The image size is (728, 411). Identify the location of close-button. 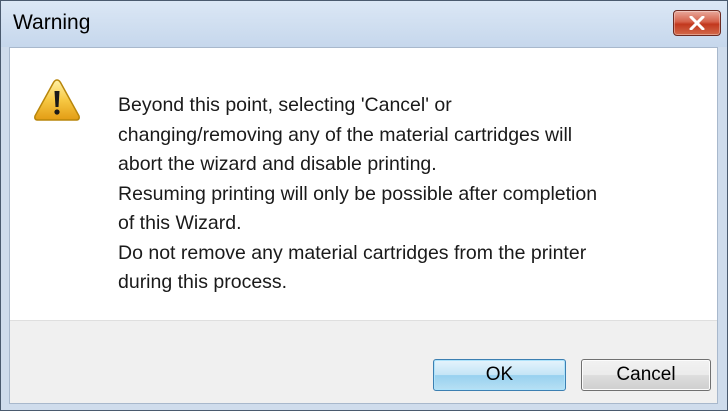
(697, 23).